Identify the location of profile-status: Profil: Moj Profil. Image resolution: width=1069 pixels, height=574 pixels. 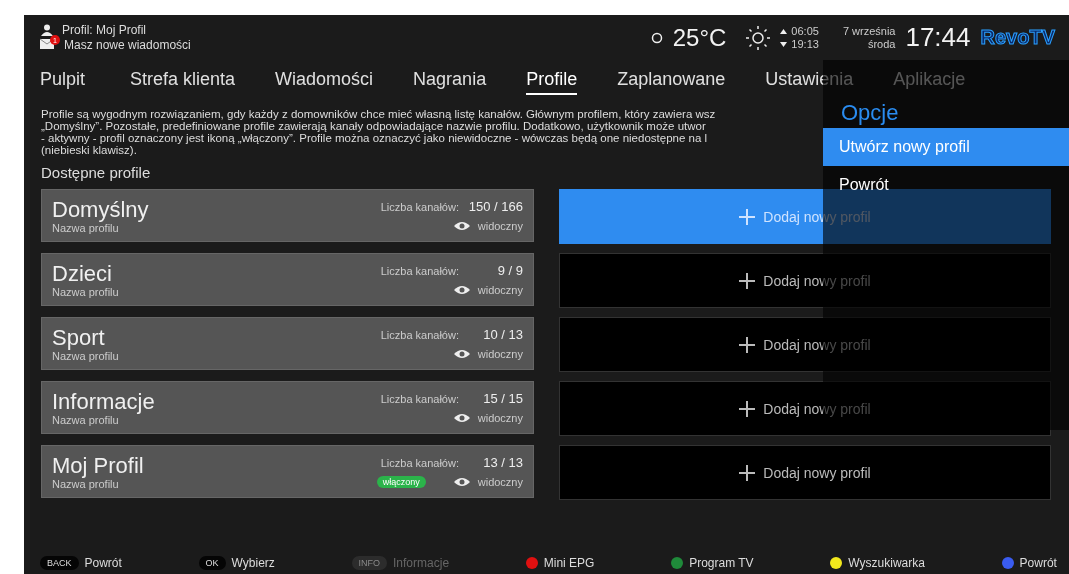
(104, 30).